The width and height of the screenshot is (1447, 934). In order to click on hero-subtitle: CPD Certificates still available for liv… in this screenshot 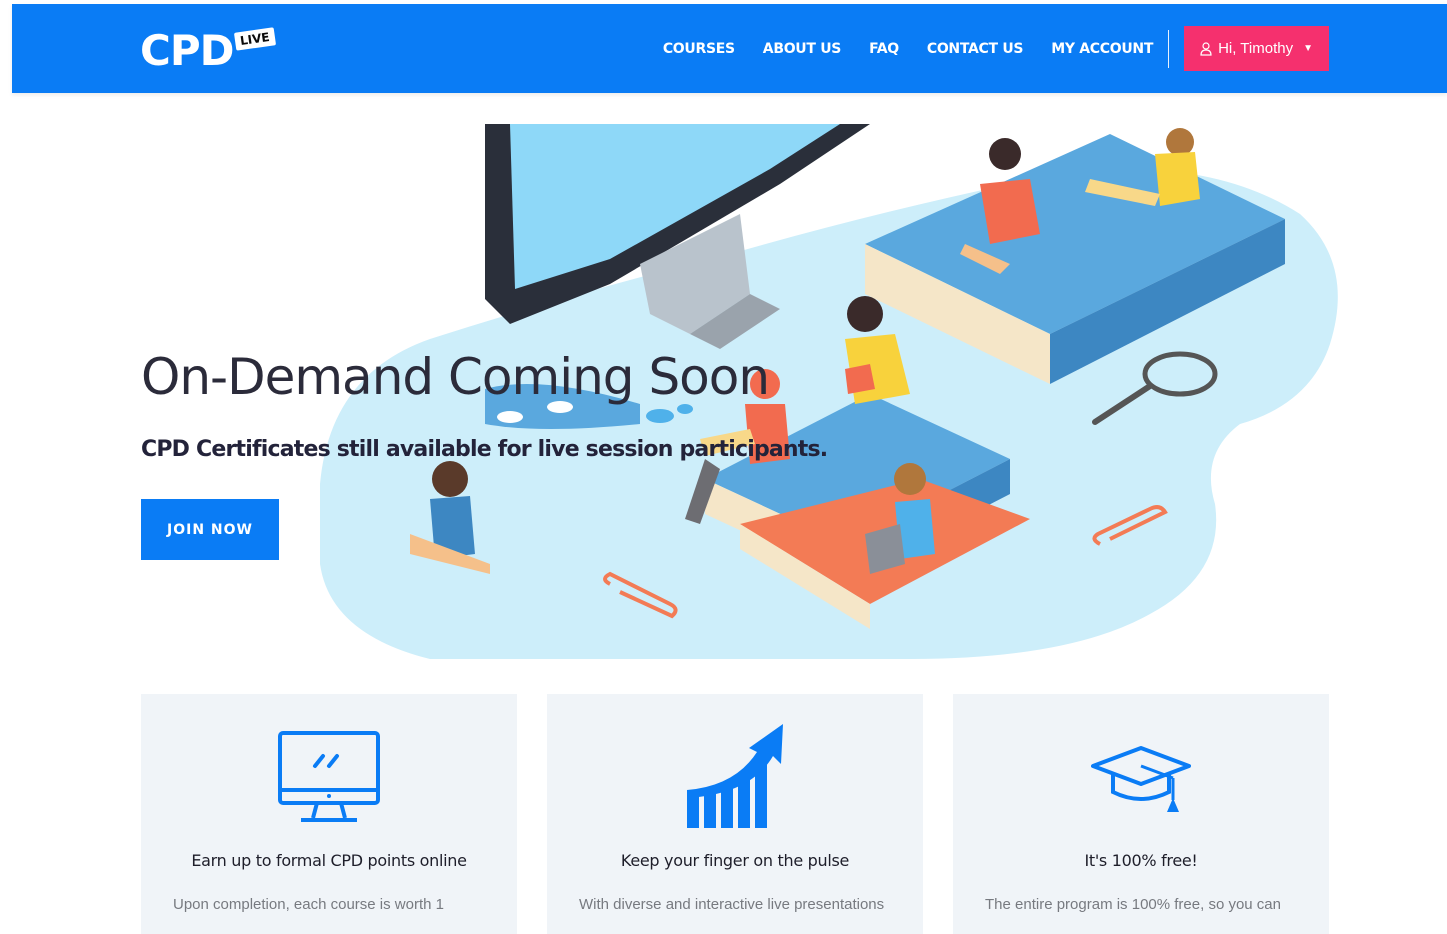, I will do `click(484, 449)`.